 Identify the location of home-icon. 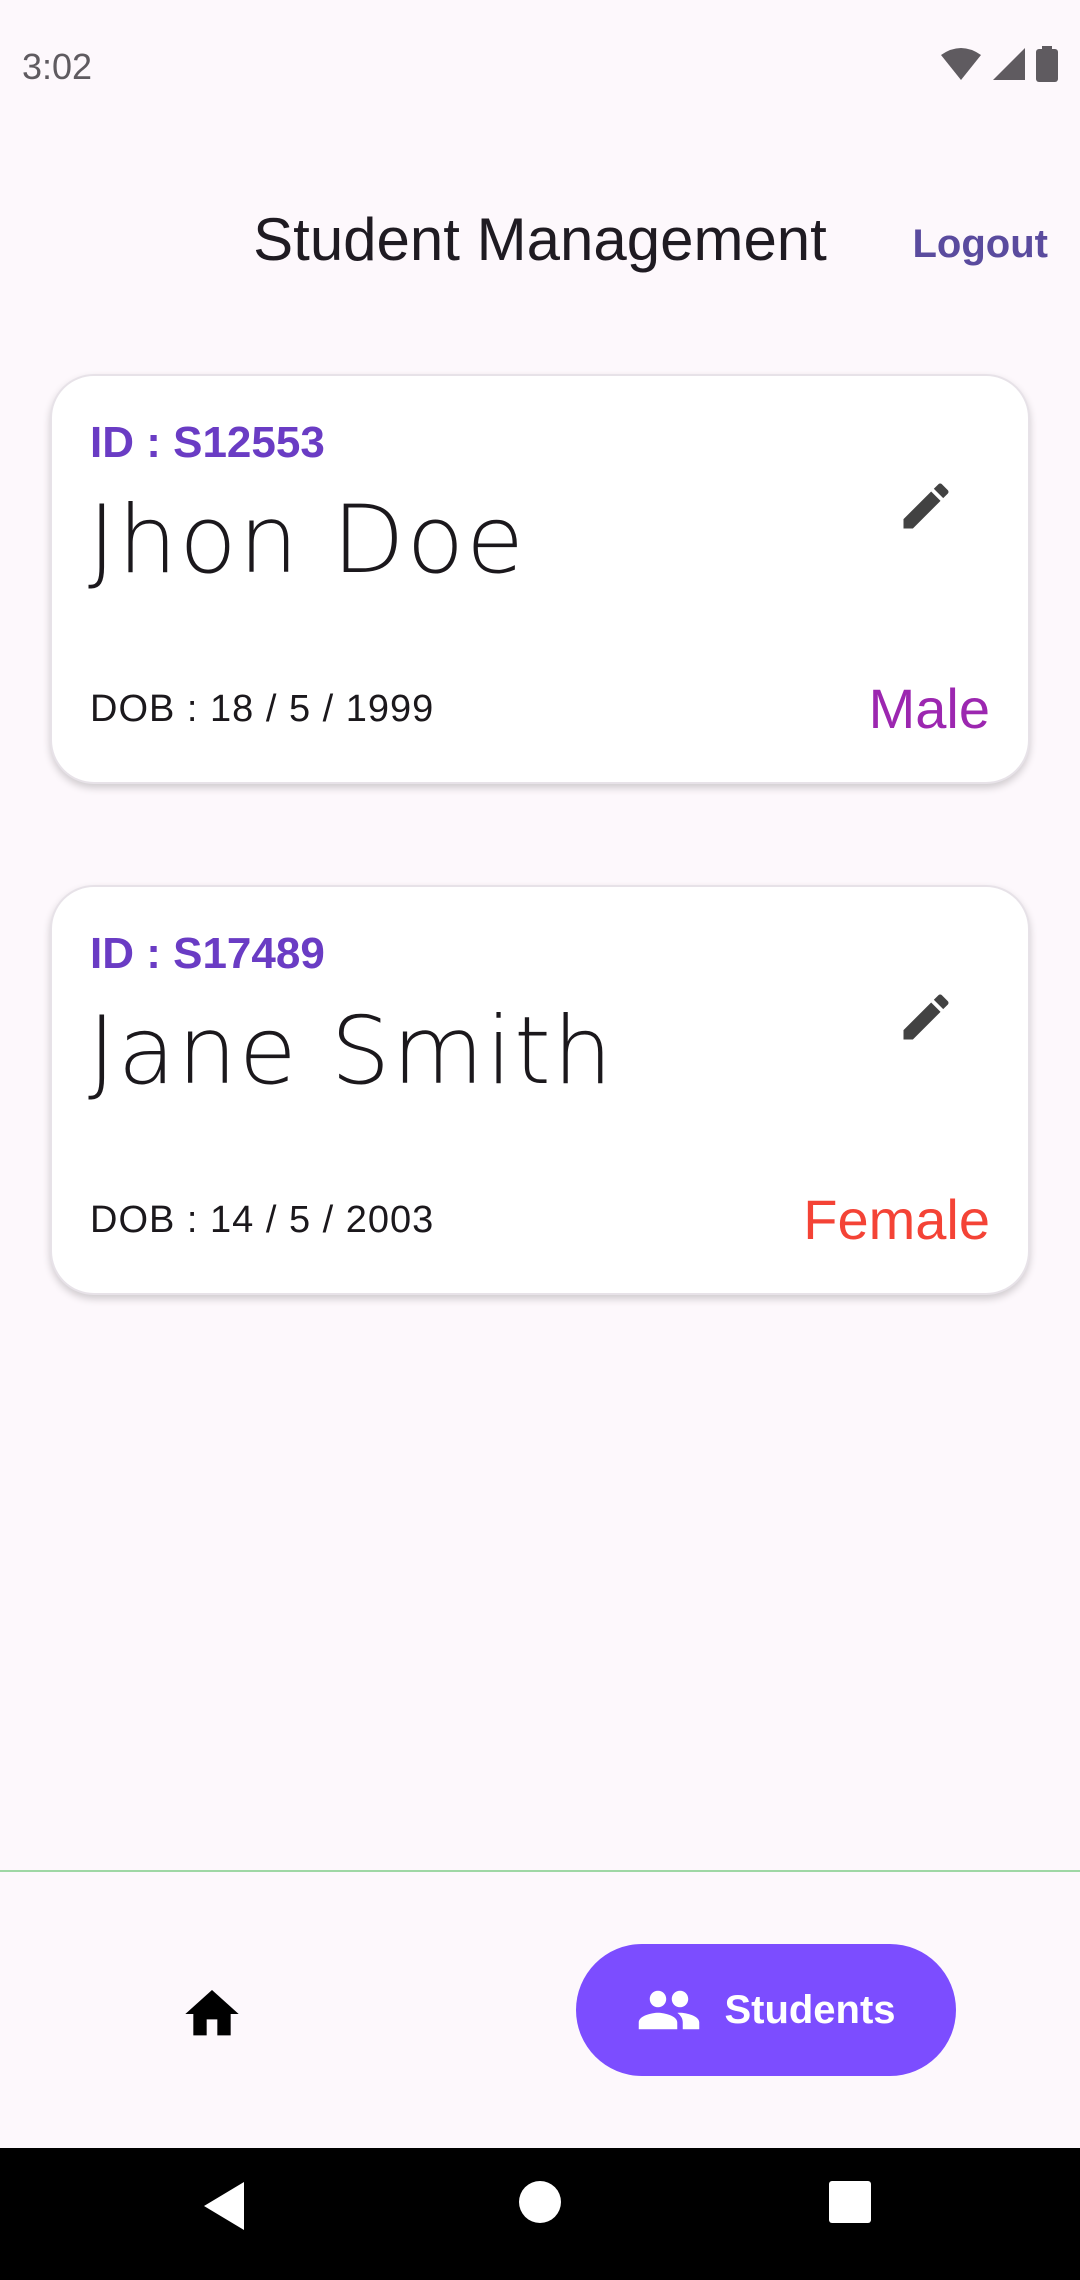
(212, 2013).